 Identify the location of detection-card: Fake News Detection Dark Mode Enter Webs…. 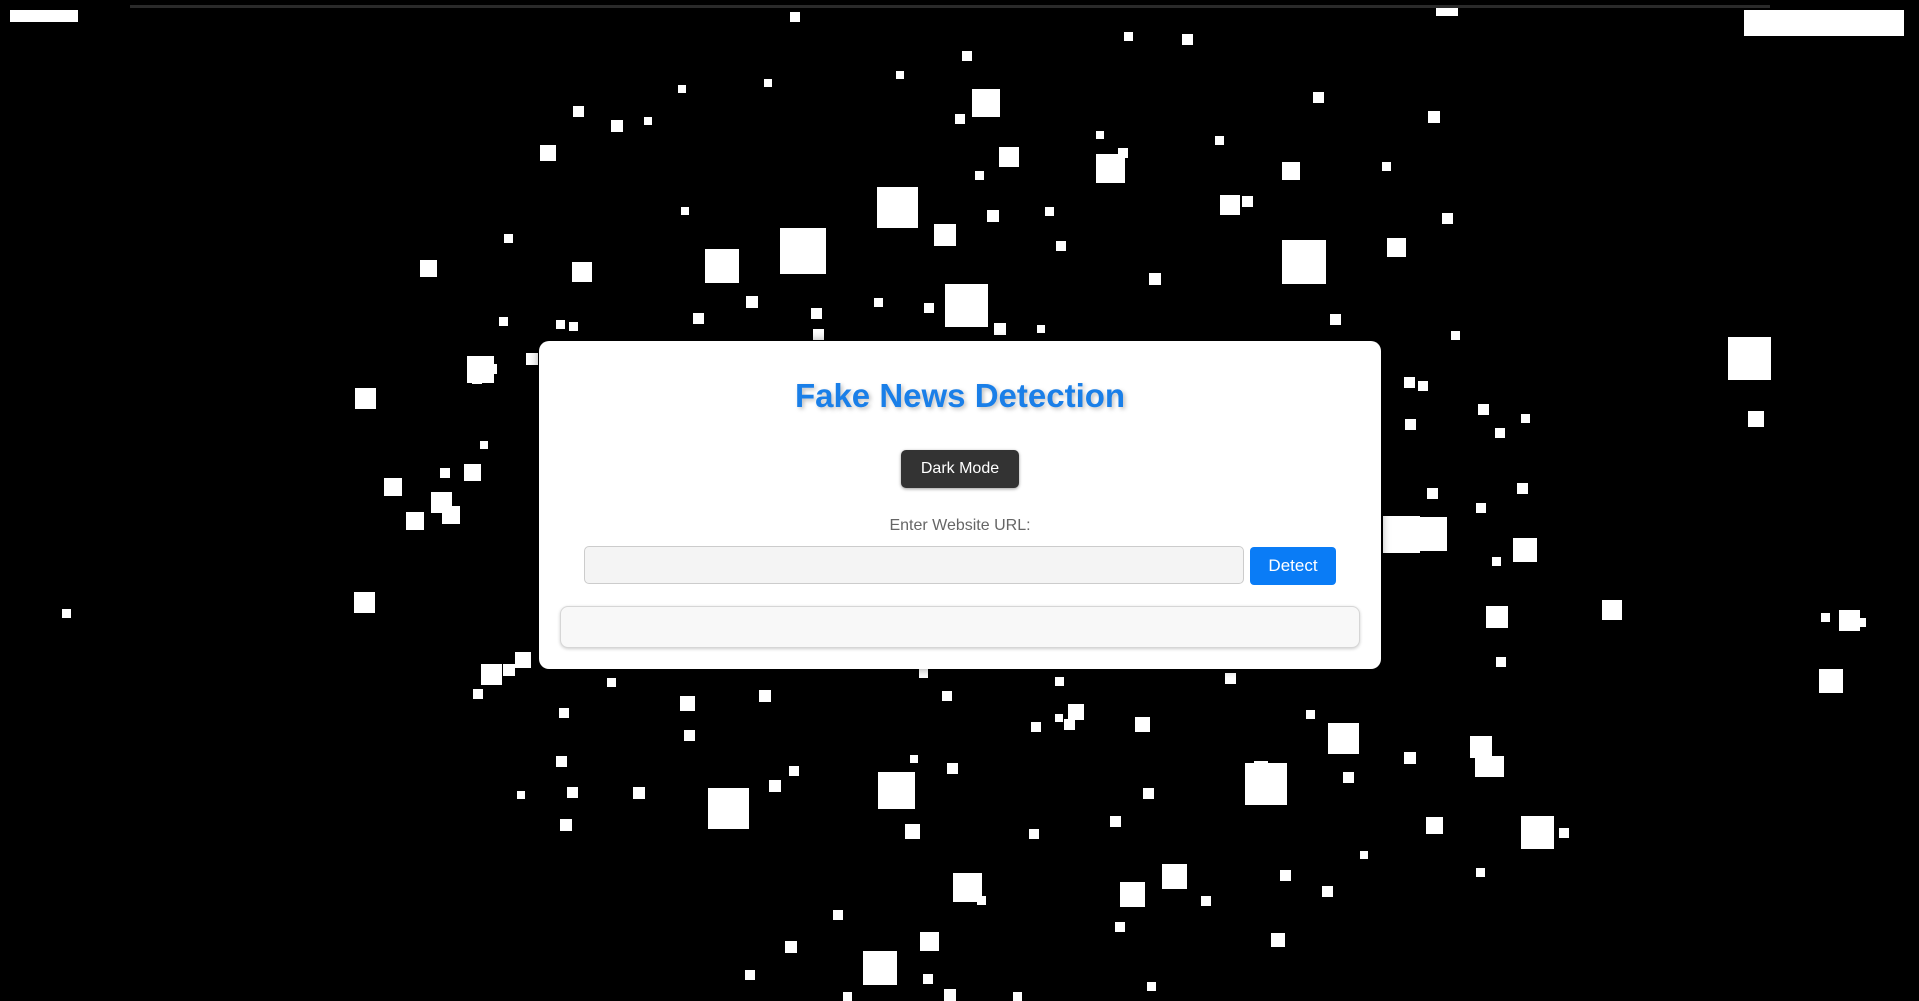
(960, 505).